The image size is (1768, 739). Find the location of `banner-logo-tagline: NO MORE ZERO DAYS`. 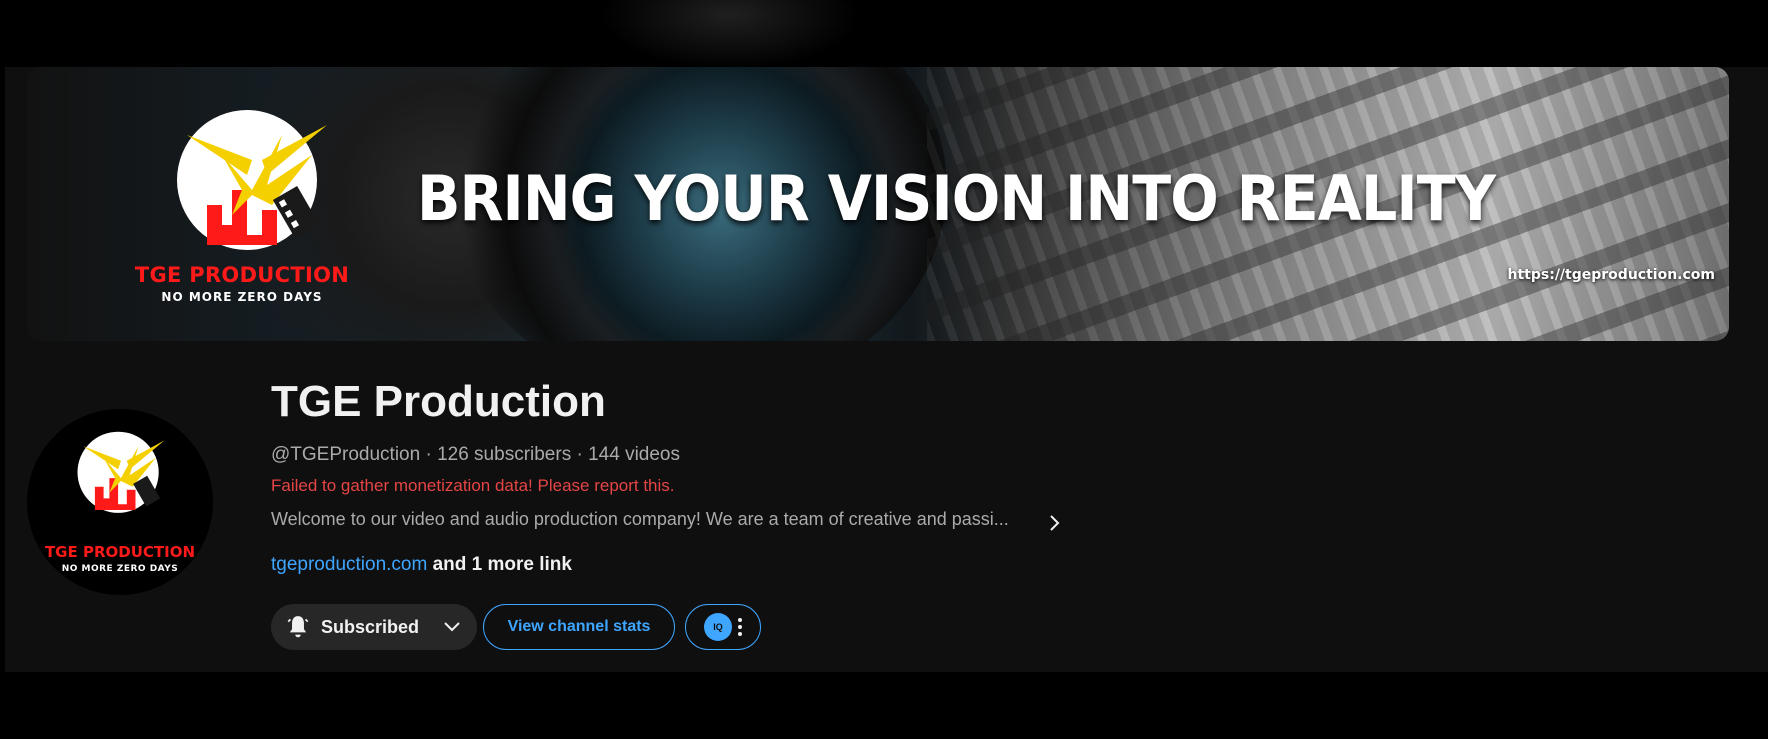

banner-logo-tagline: NO MORE ZERO DAYS is located at coordinates (242, 297).